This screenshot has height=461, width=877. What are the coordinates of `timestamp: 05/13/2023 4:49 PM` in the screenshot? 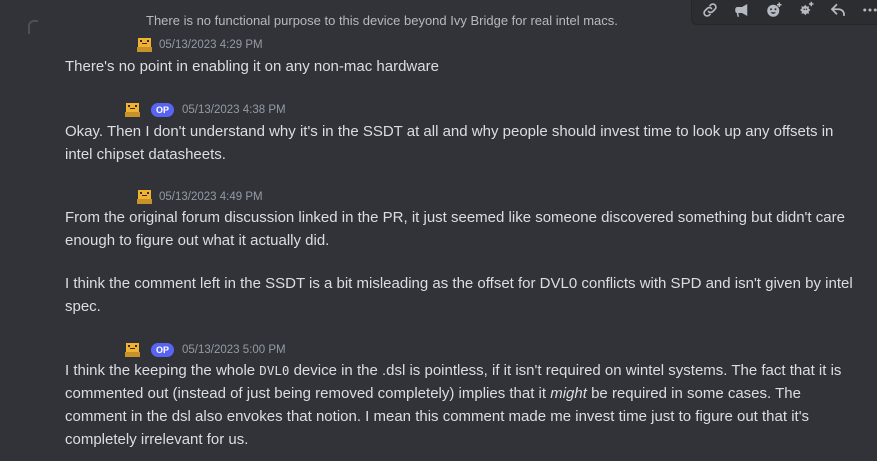 It's located at (211, 197).